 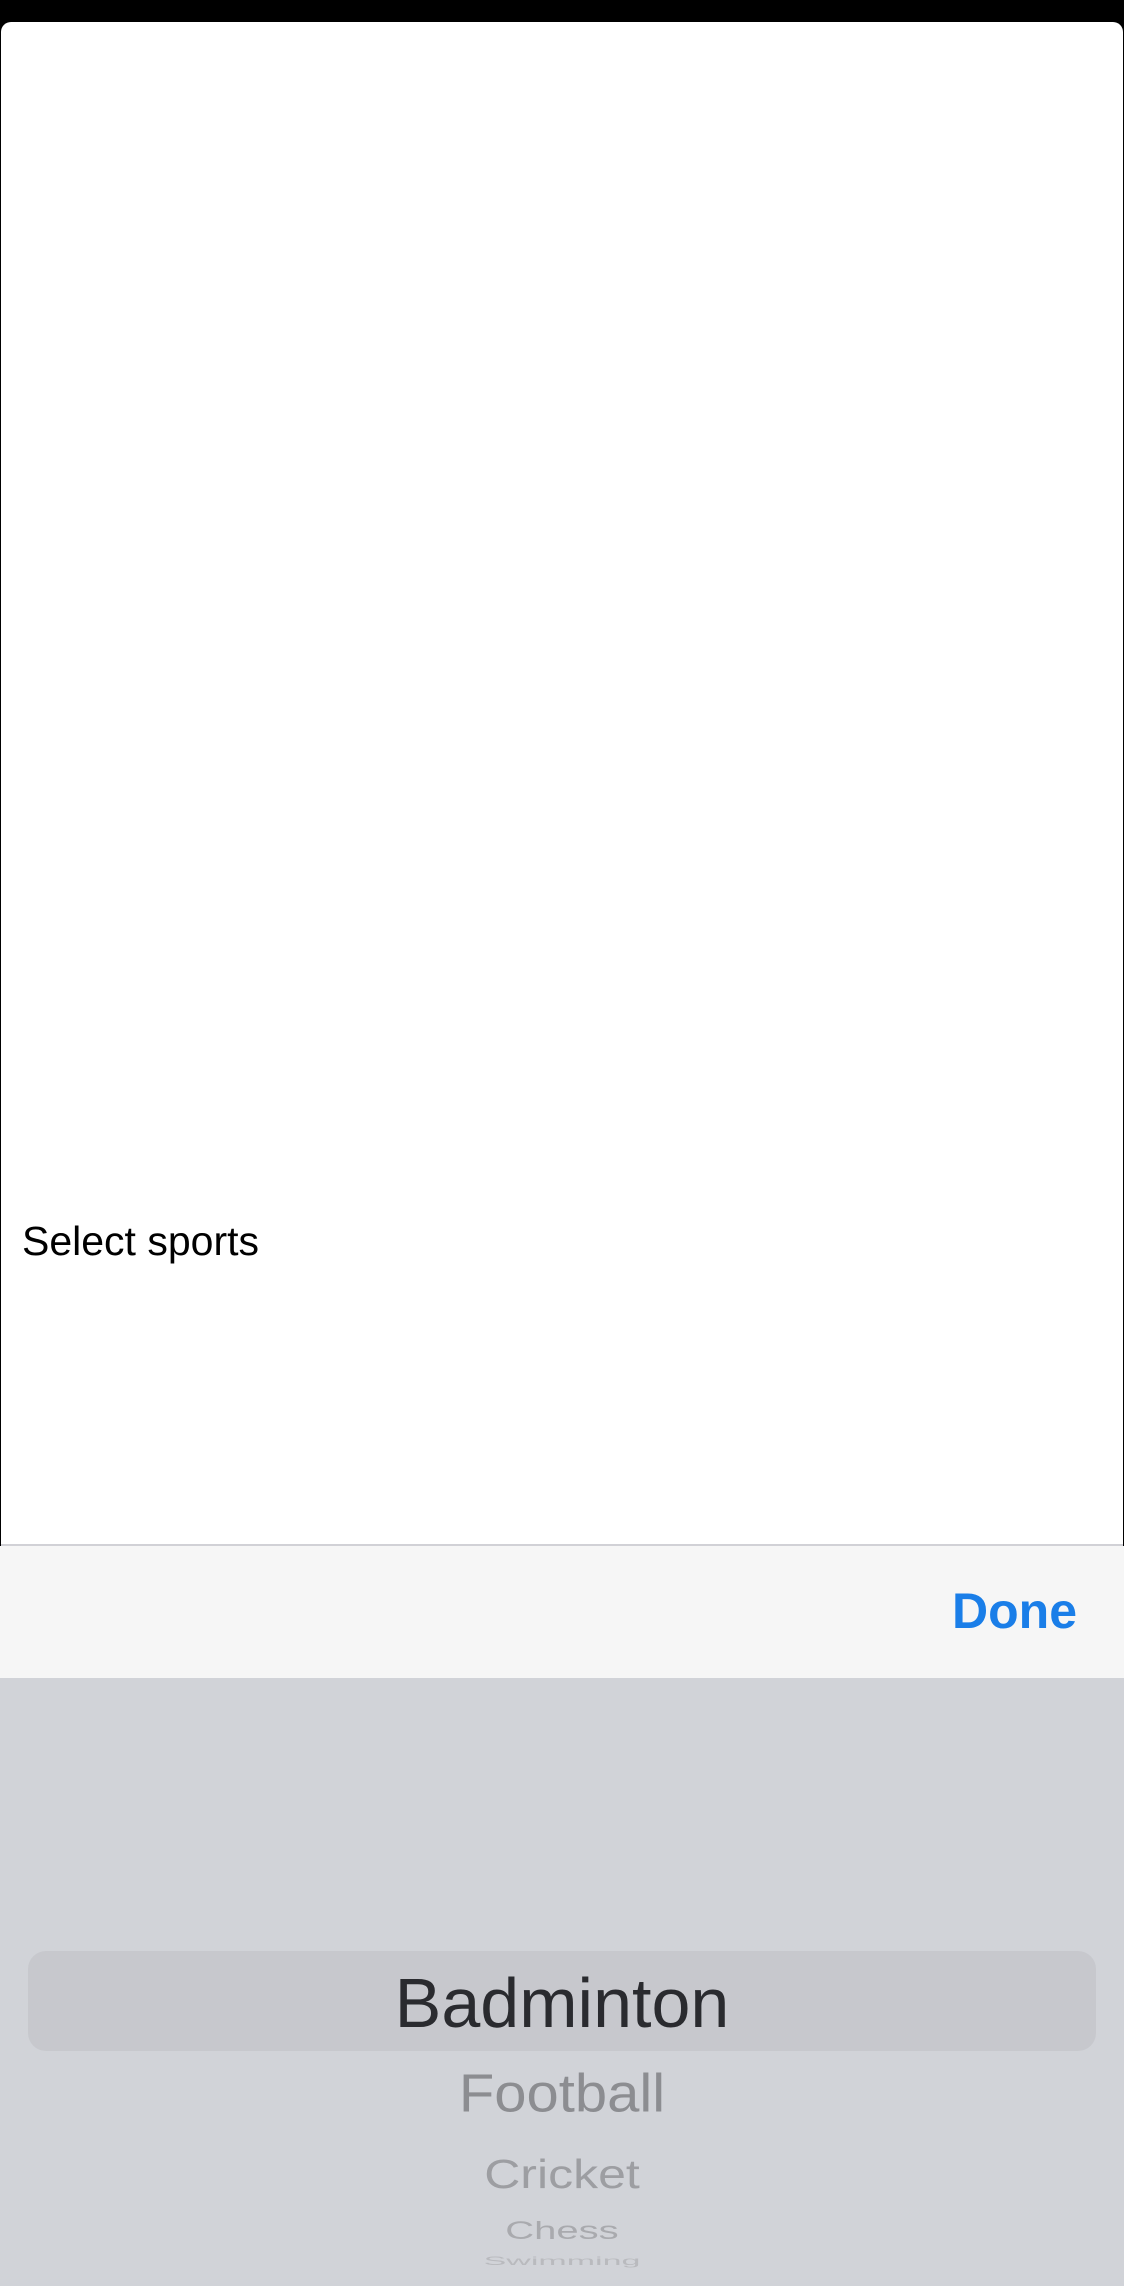 I want to click on picker-option: Football, so click(x=562, y=2094).